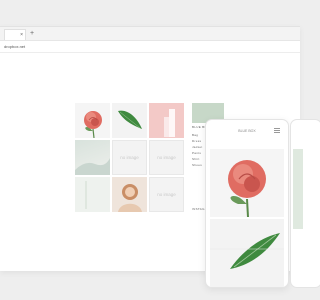 The height and width of the screenshot is (300, 320). I want to click on new-tab-button: +, so click(32, 33).